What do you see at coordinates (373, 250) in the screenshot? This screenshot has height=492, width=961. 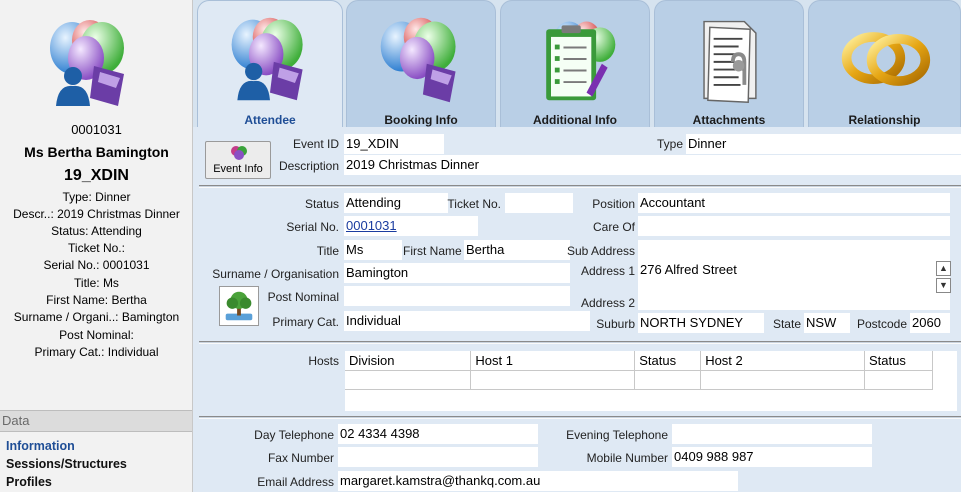 I see `title-field: Ms` at bounding box center [373, 250].